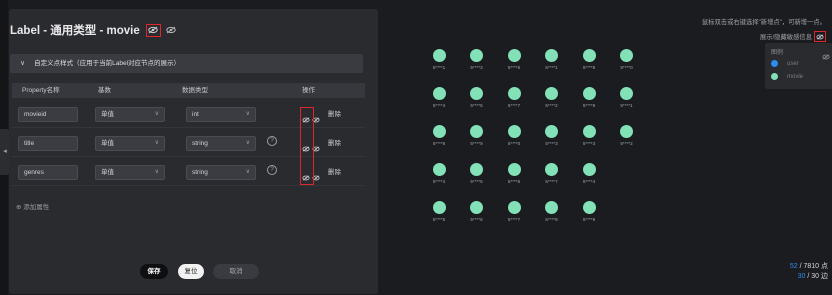 Image resolution: width=832 pixels, height=295 pixels. I want to click on legend-title: 图例, so click(777, 53).